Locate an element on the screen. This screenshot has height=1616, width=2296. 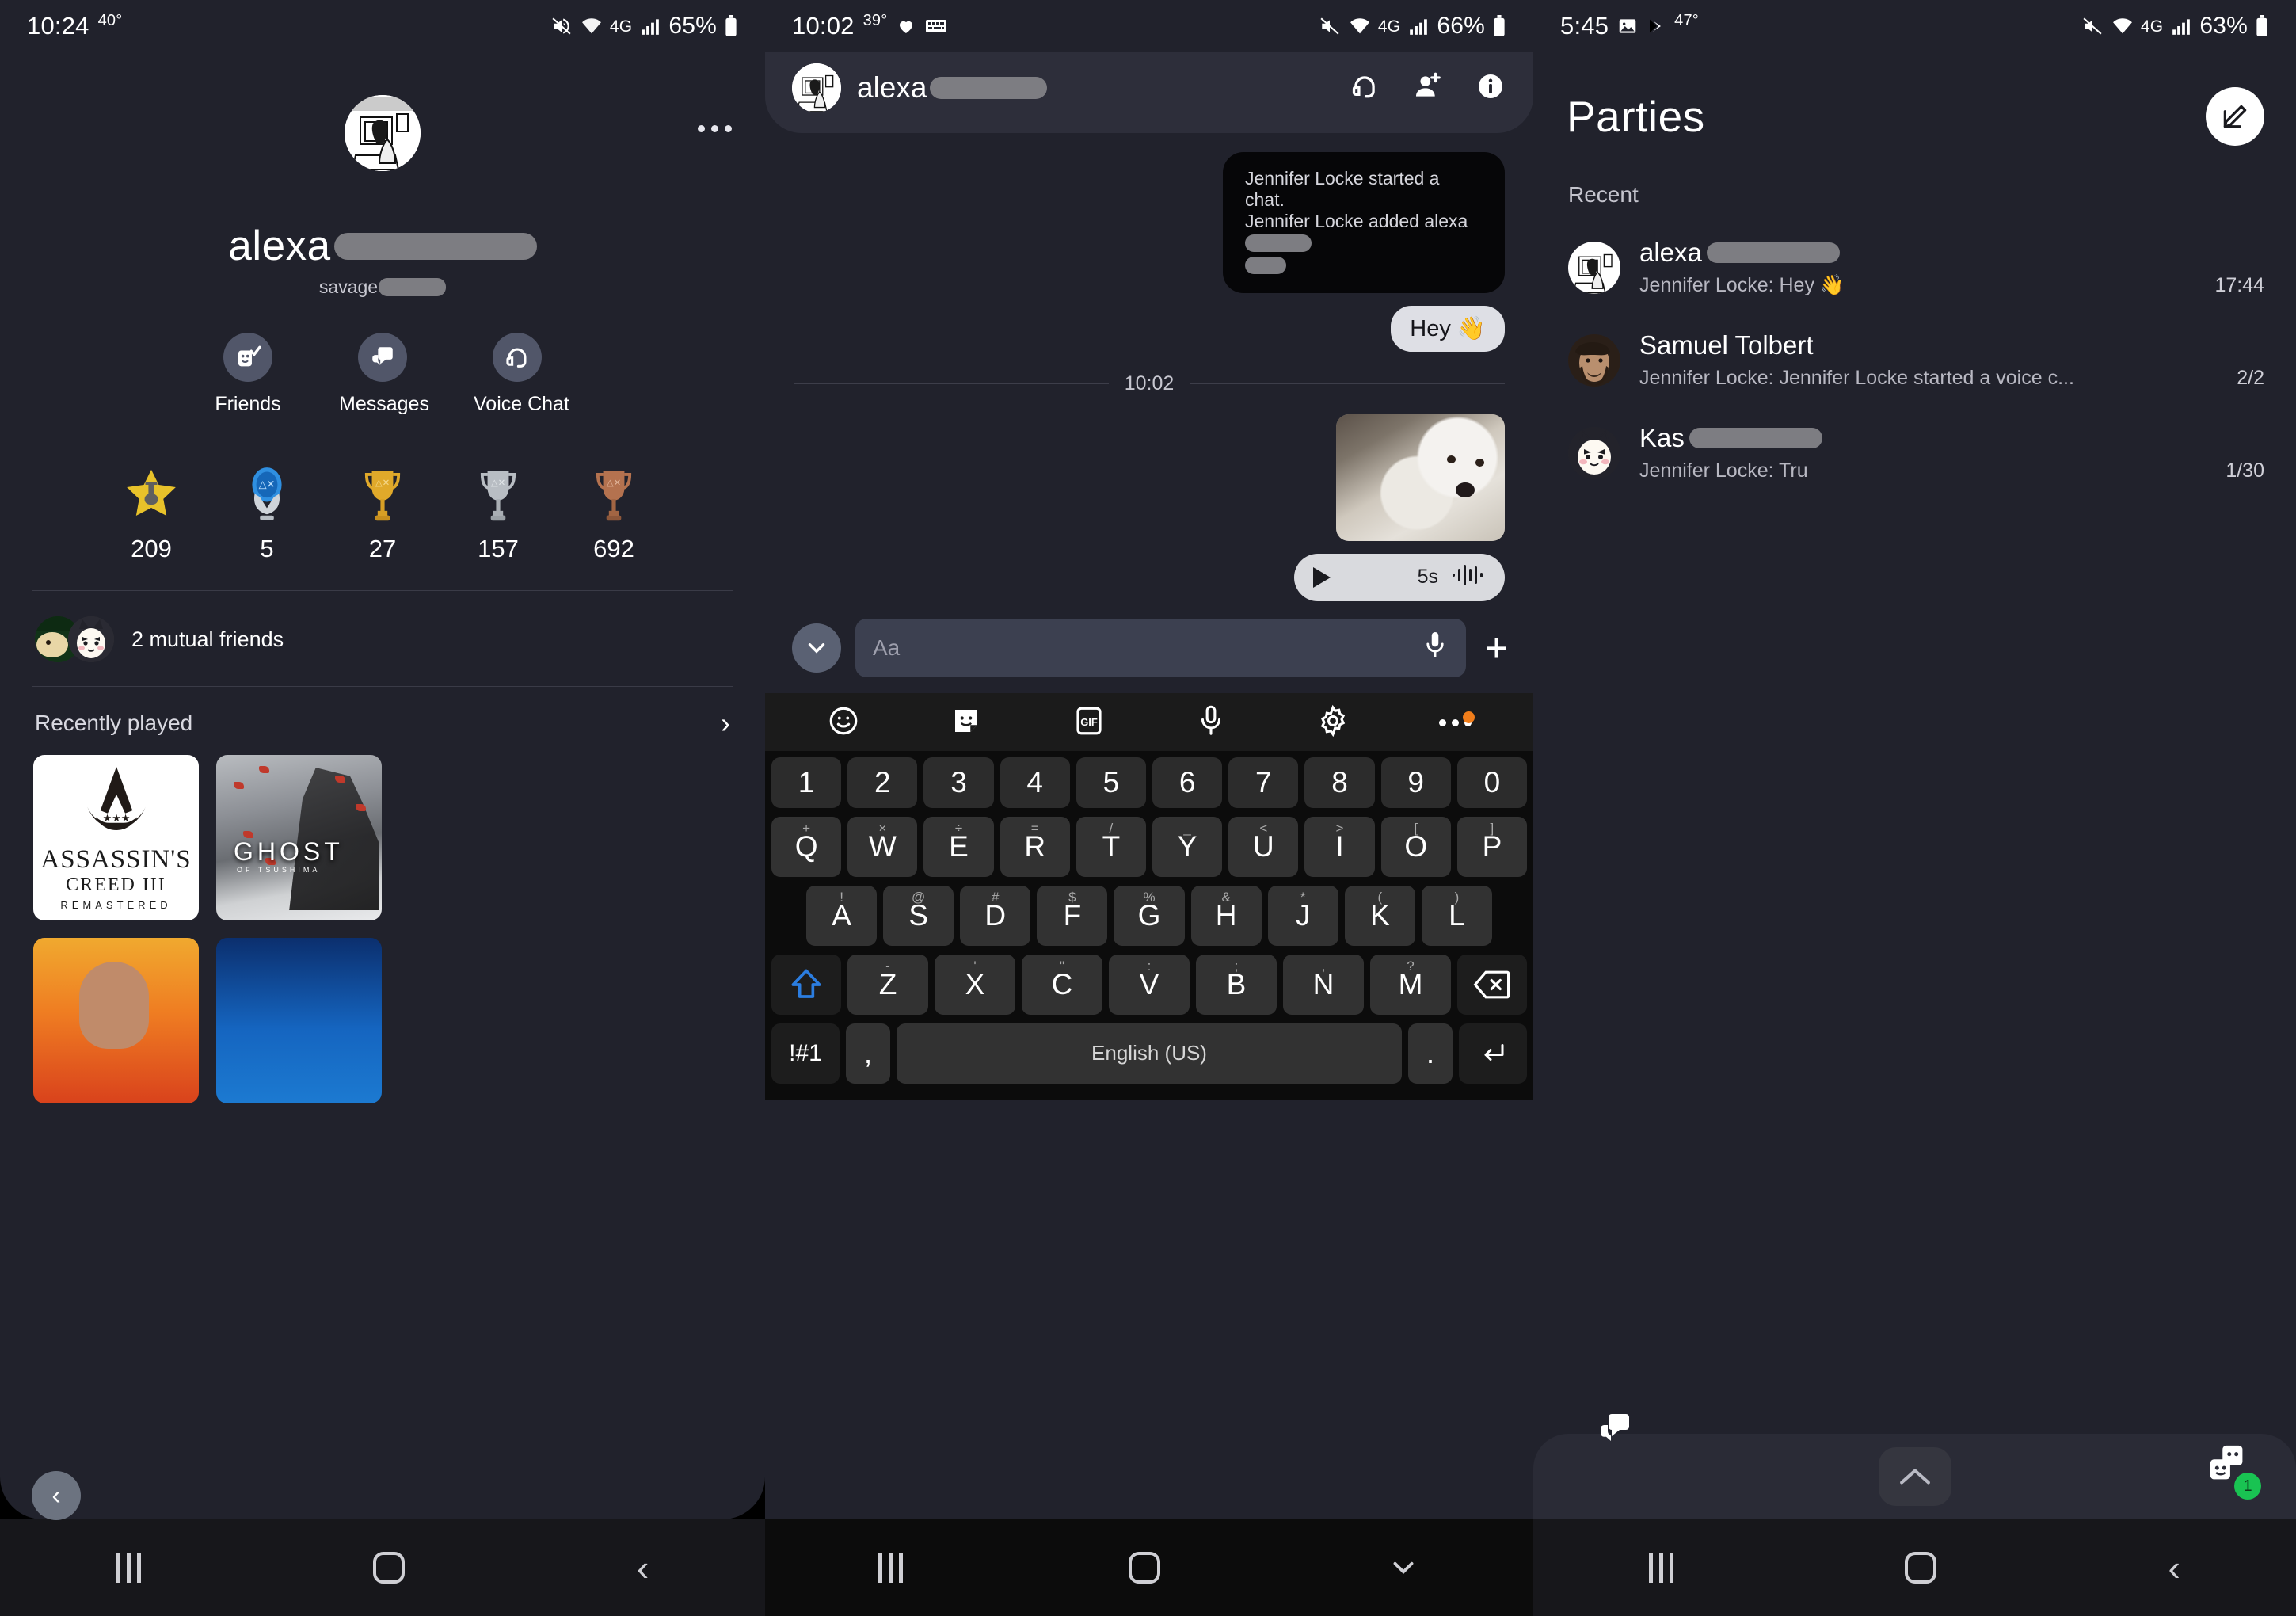
trophy-silver: △✕ 157 is located at coordinates (499, 511).